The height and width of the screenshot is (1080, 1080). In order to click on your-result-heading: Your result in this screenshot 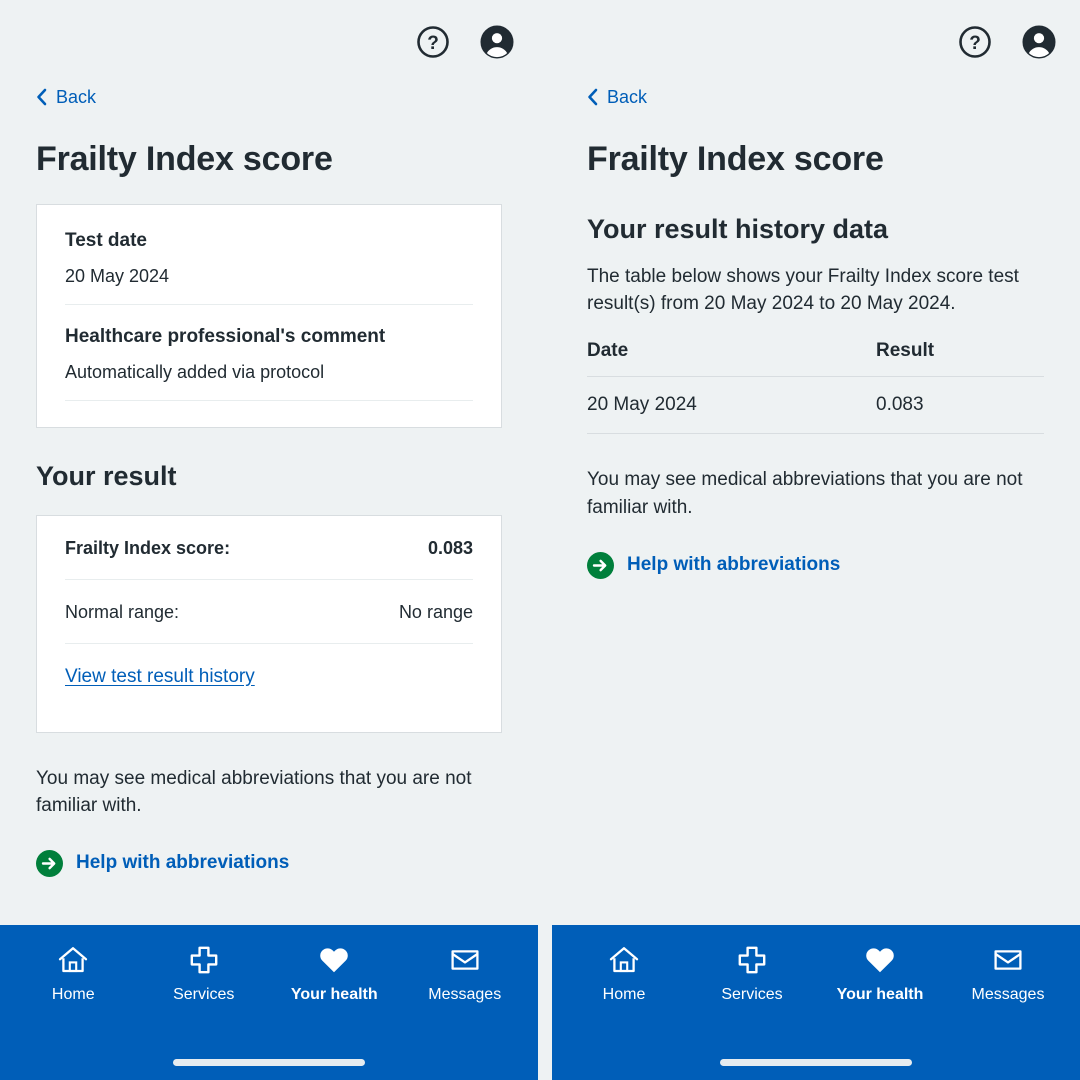, I will do `click(106, 476)`.